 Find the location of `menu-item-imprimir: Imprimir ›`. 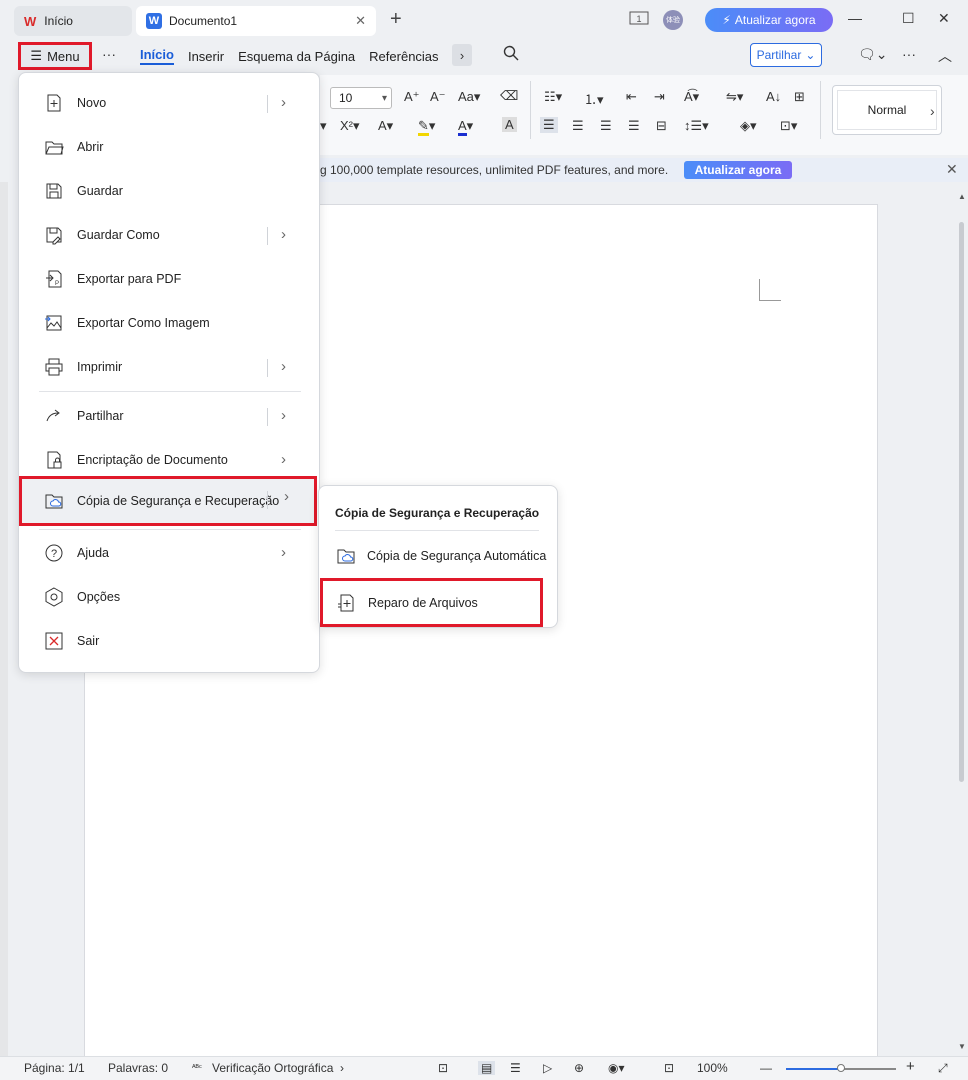

menu-item-imprimir: Imprimir › is located at coordinates (170, 367).